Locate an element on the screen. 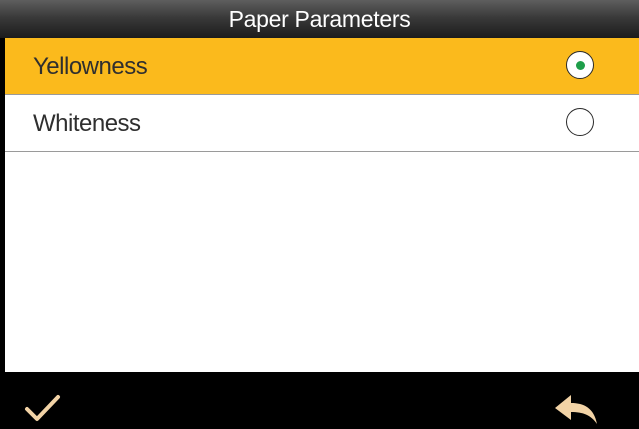 The image size is (639, 429). radio-whiteness is located at coordinates (580, 122).